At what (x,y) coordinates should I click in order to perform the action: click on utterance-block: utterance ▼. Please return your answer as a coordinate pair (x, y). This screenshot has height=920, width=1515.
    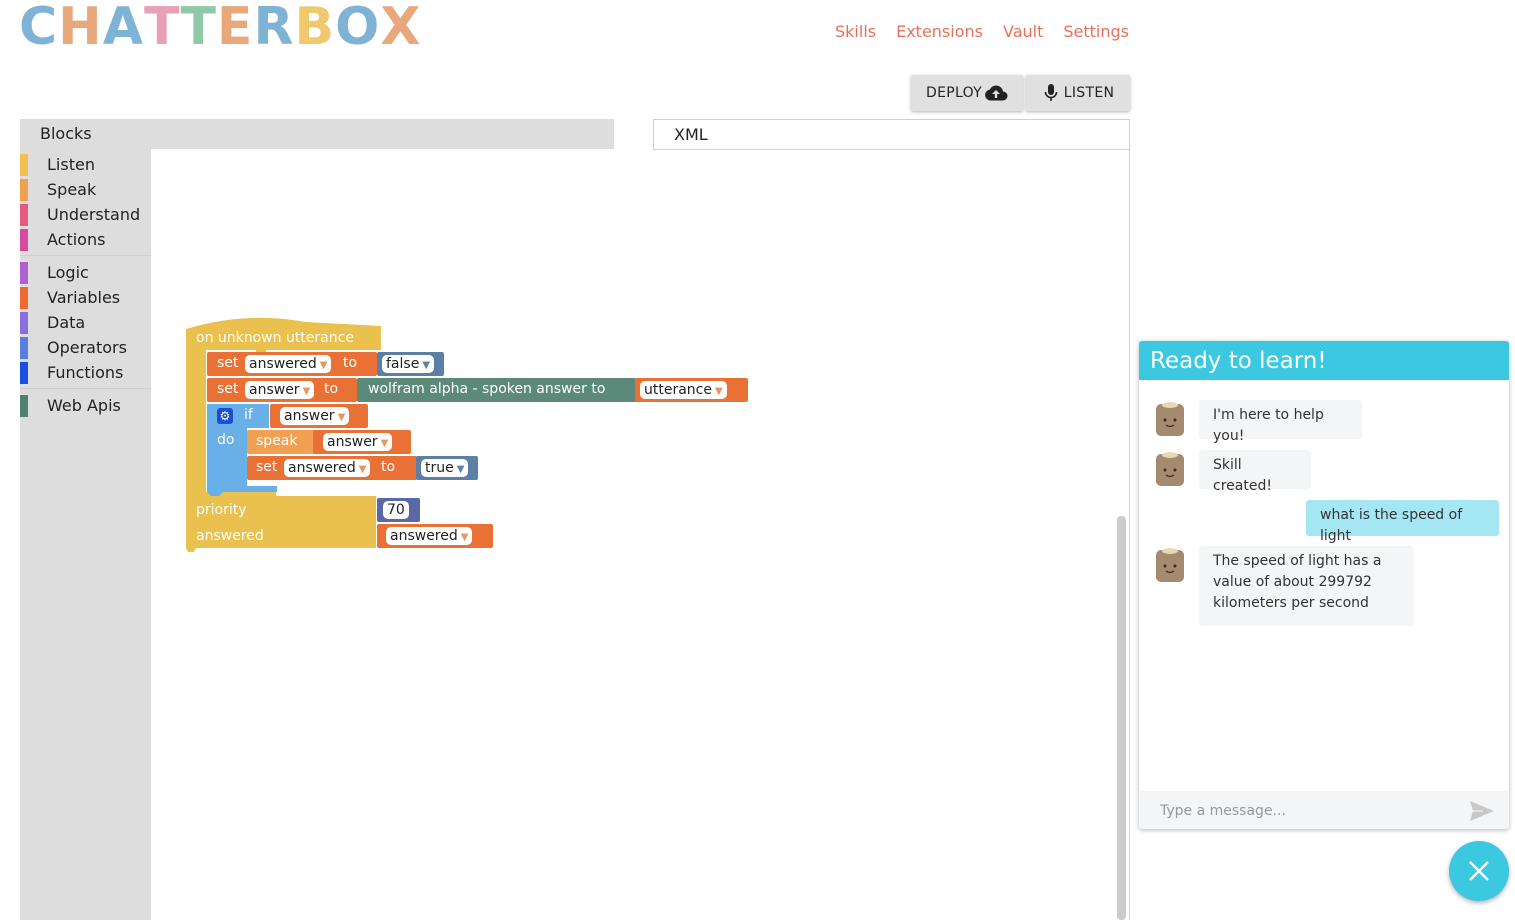
    Looking at the image, I should click on (691, 390).